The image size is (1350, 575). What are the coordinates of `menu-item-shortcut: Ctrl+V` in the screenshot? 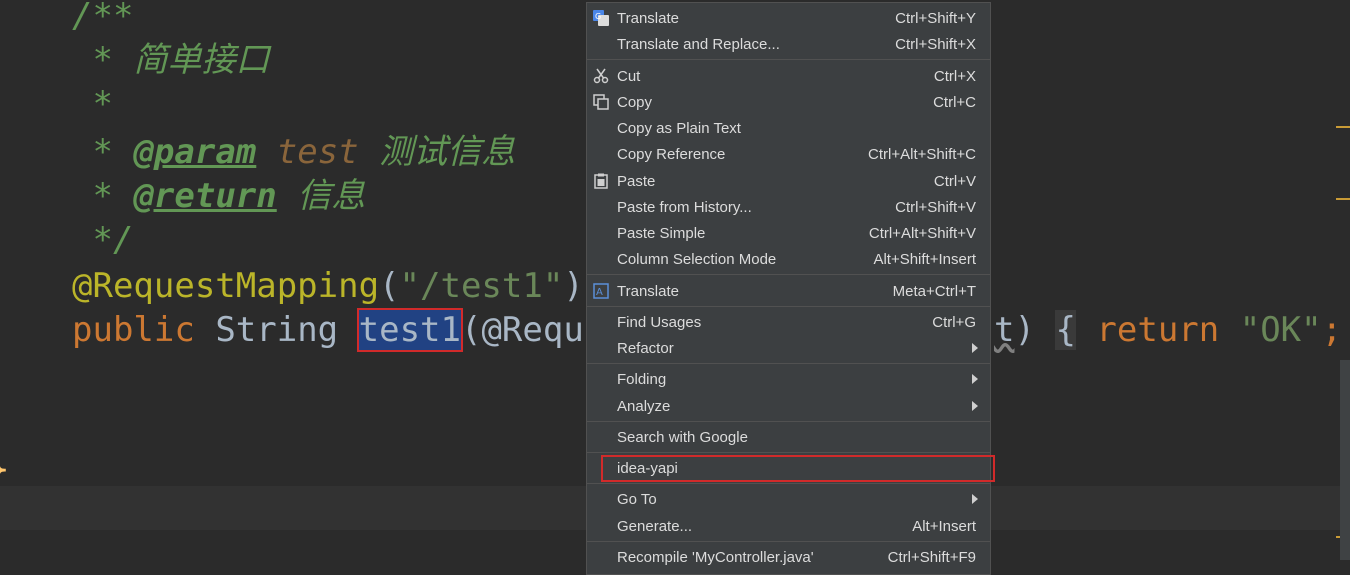 It's located at (954, 181).